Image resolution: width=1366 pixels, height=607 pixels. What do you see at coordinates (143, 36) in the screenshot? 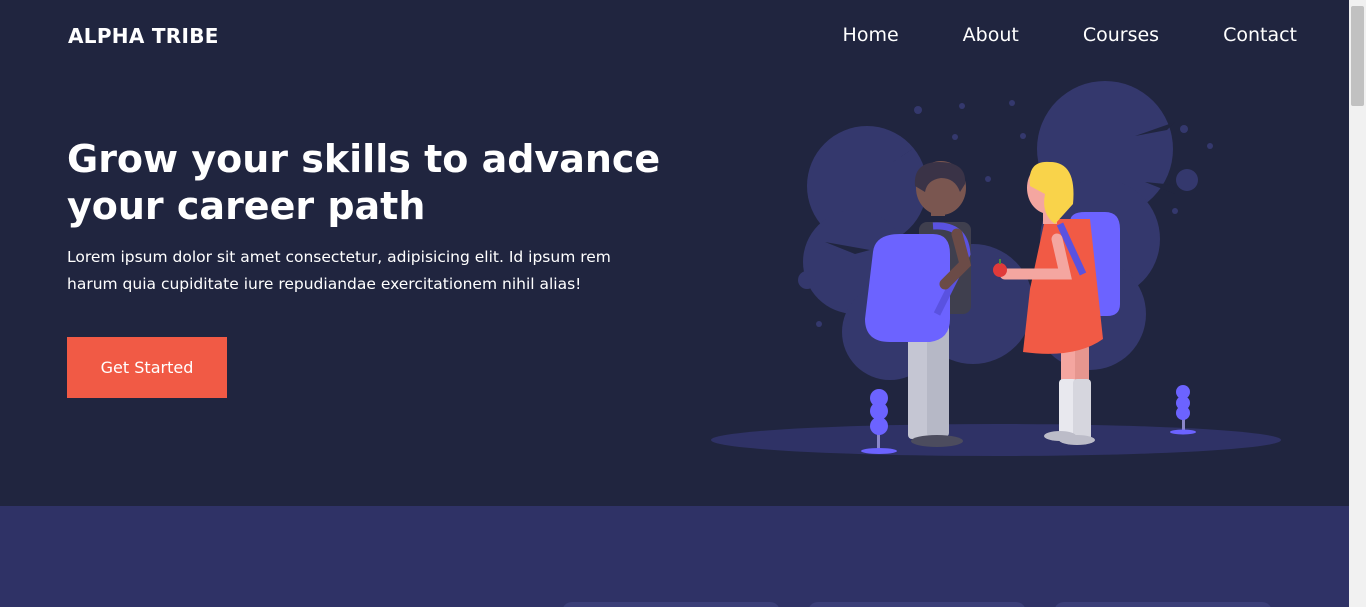
I see `logo: ALPHA TRIBE` at bounding box center [143, 36].